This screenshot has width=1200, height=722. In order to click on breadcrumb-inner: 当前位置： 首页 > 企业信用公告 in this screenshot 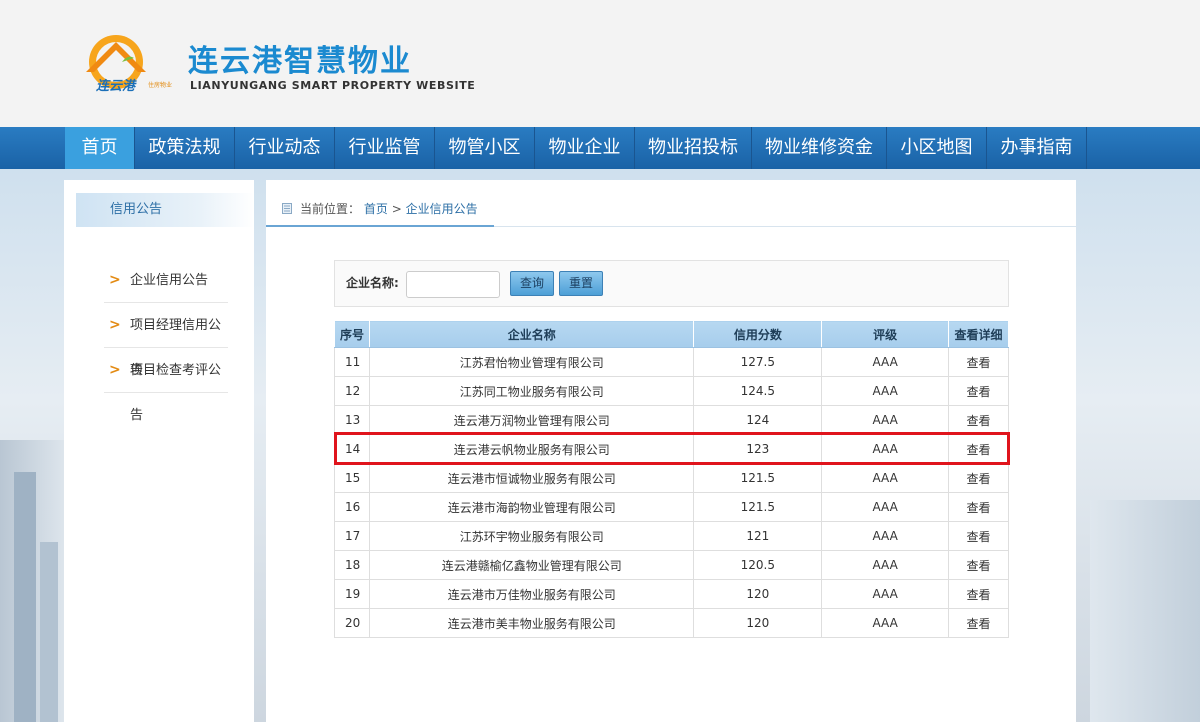, I will do `click(380, 209)`.